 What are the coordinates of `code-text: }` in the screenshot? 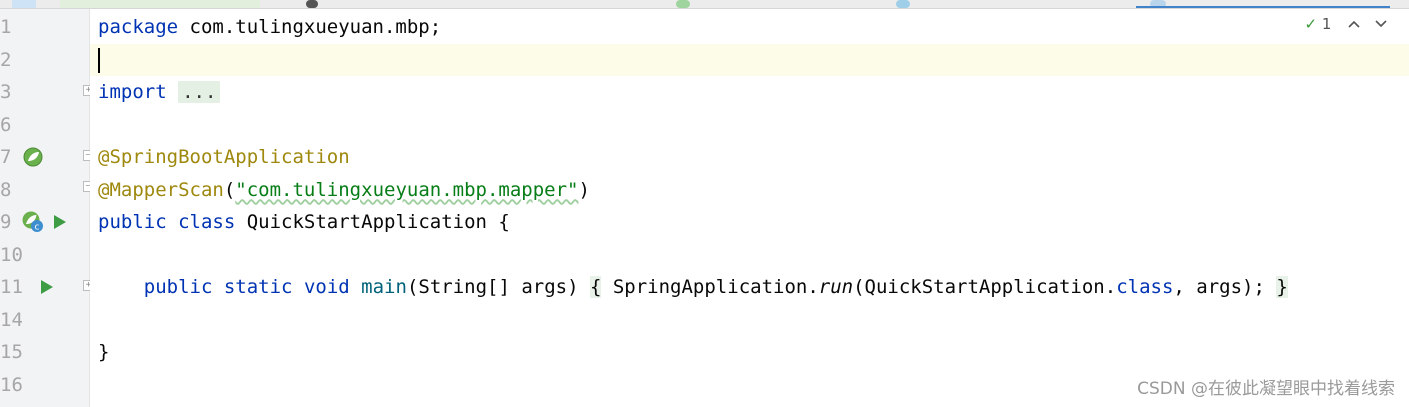 It's located at (103, 352).